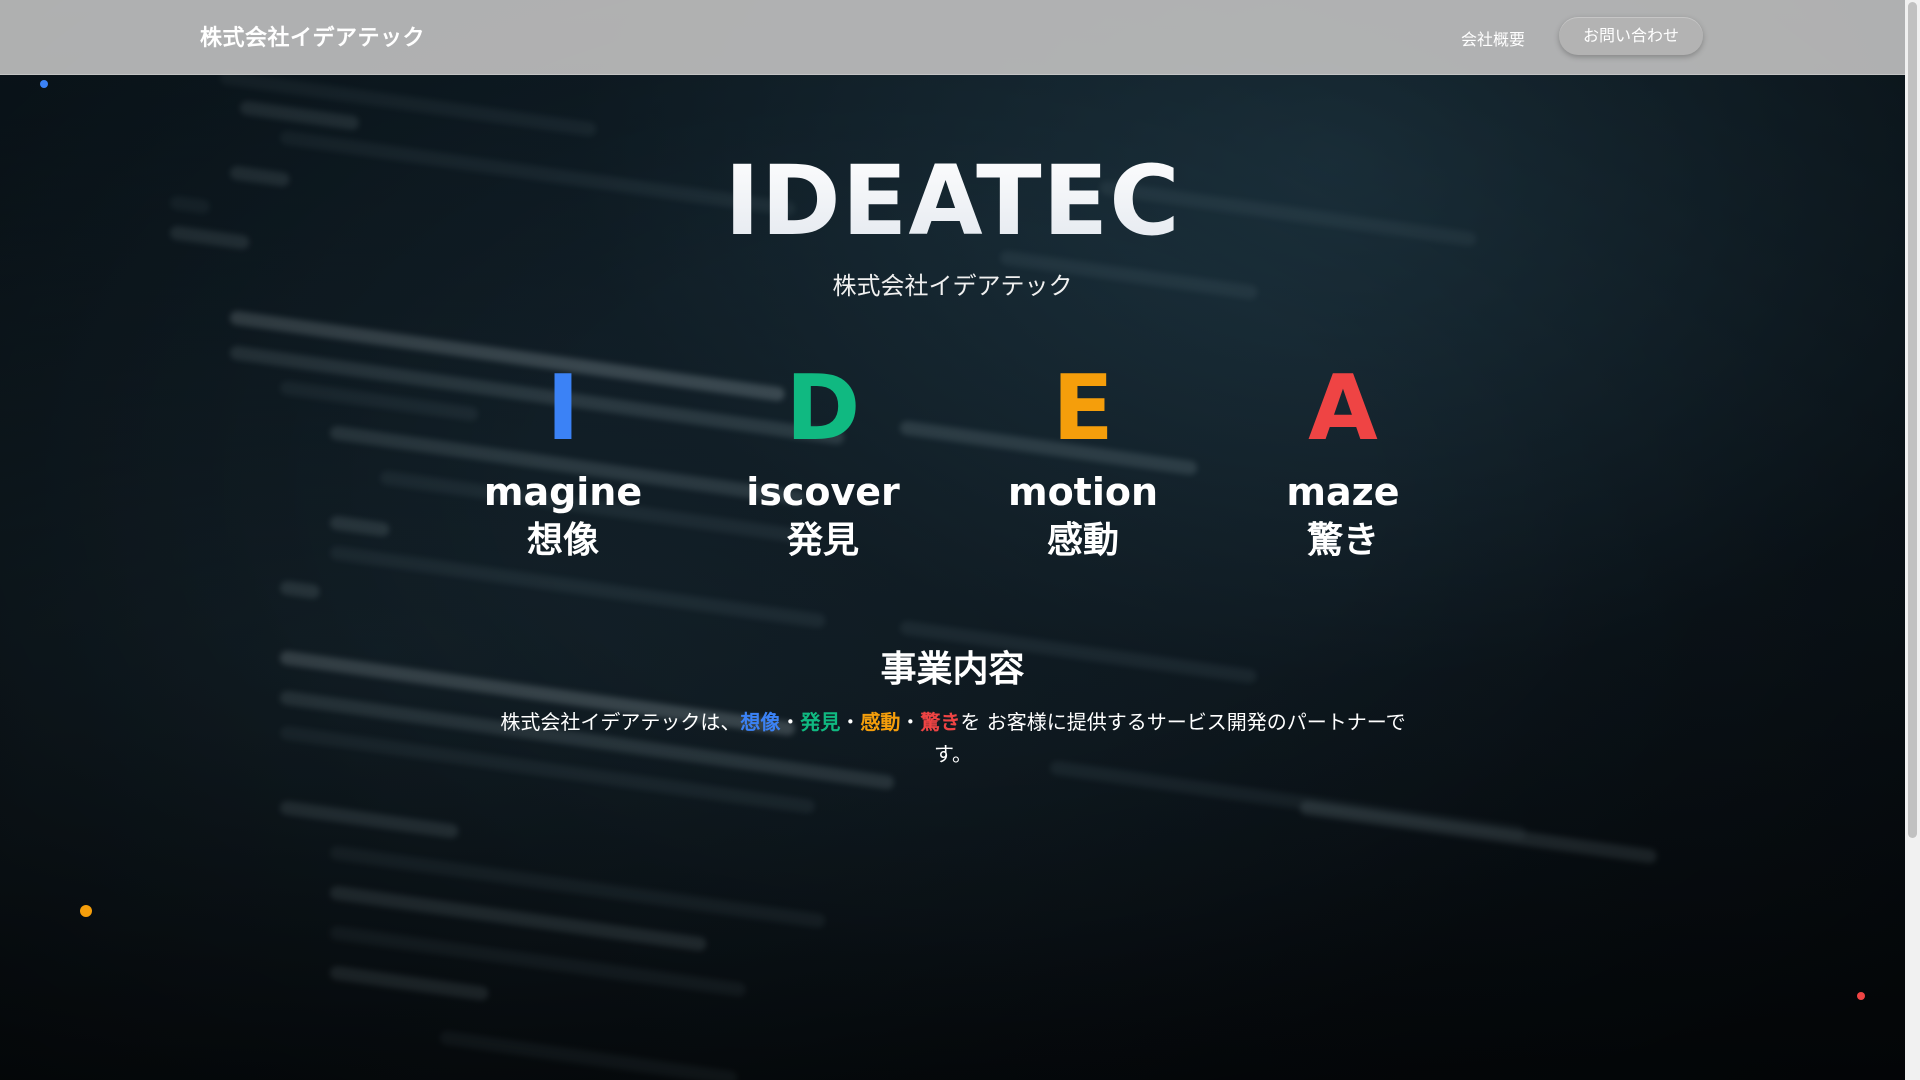 The image size is (1920, 1080). I want to click on decor-dot-red, so click(1861, 996).